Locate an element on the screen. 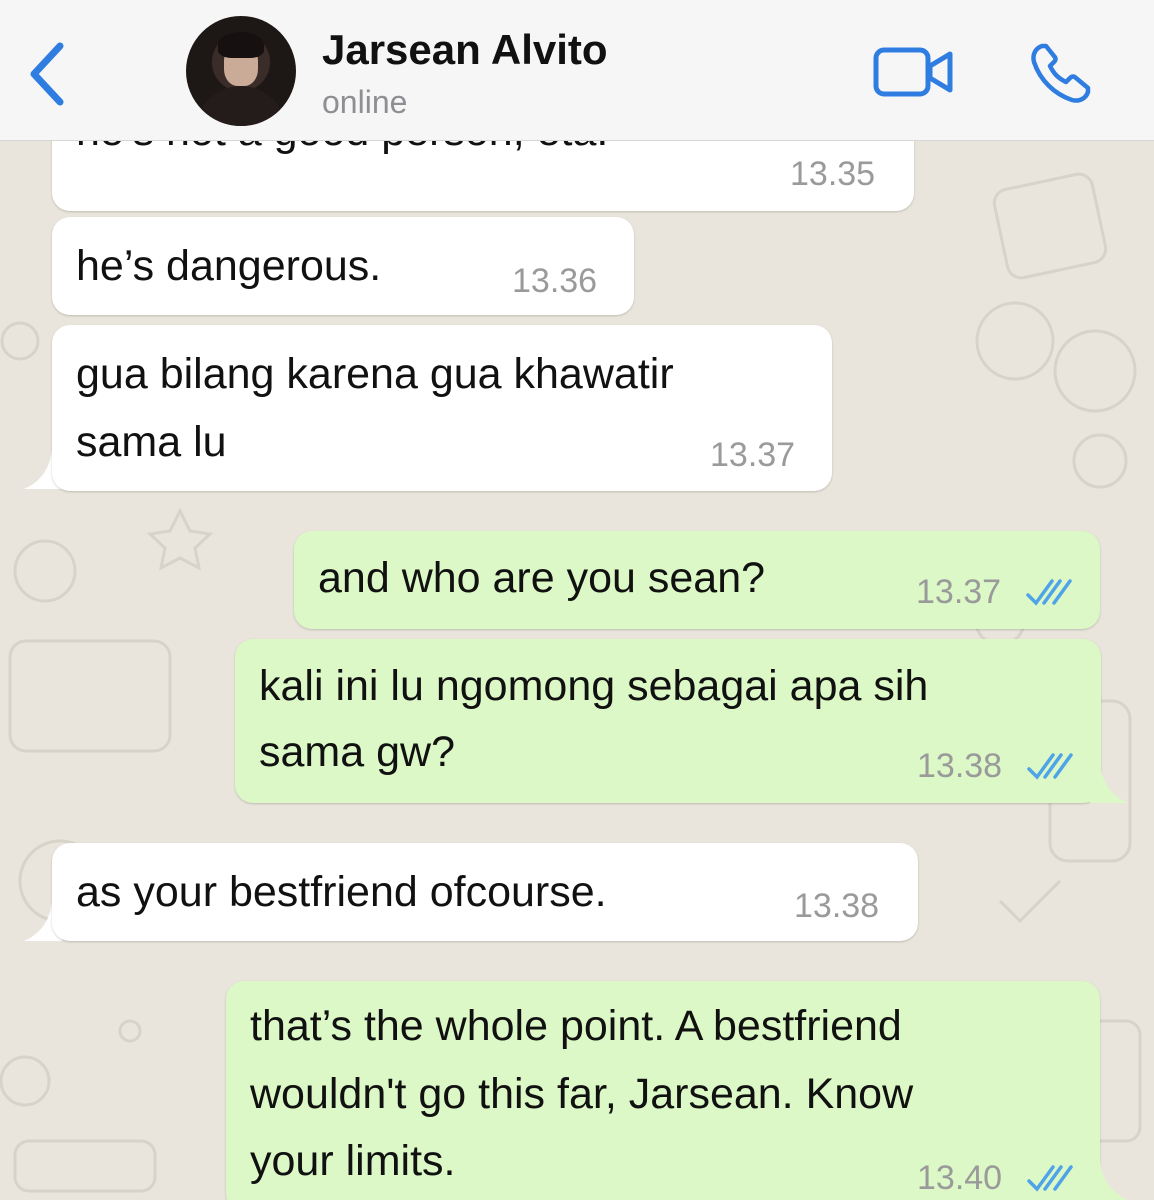 The width and height of the screenshot is (1154, 1200). chat-header: Jarsean Alvito online is located at coordinates (577, 70).